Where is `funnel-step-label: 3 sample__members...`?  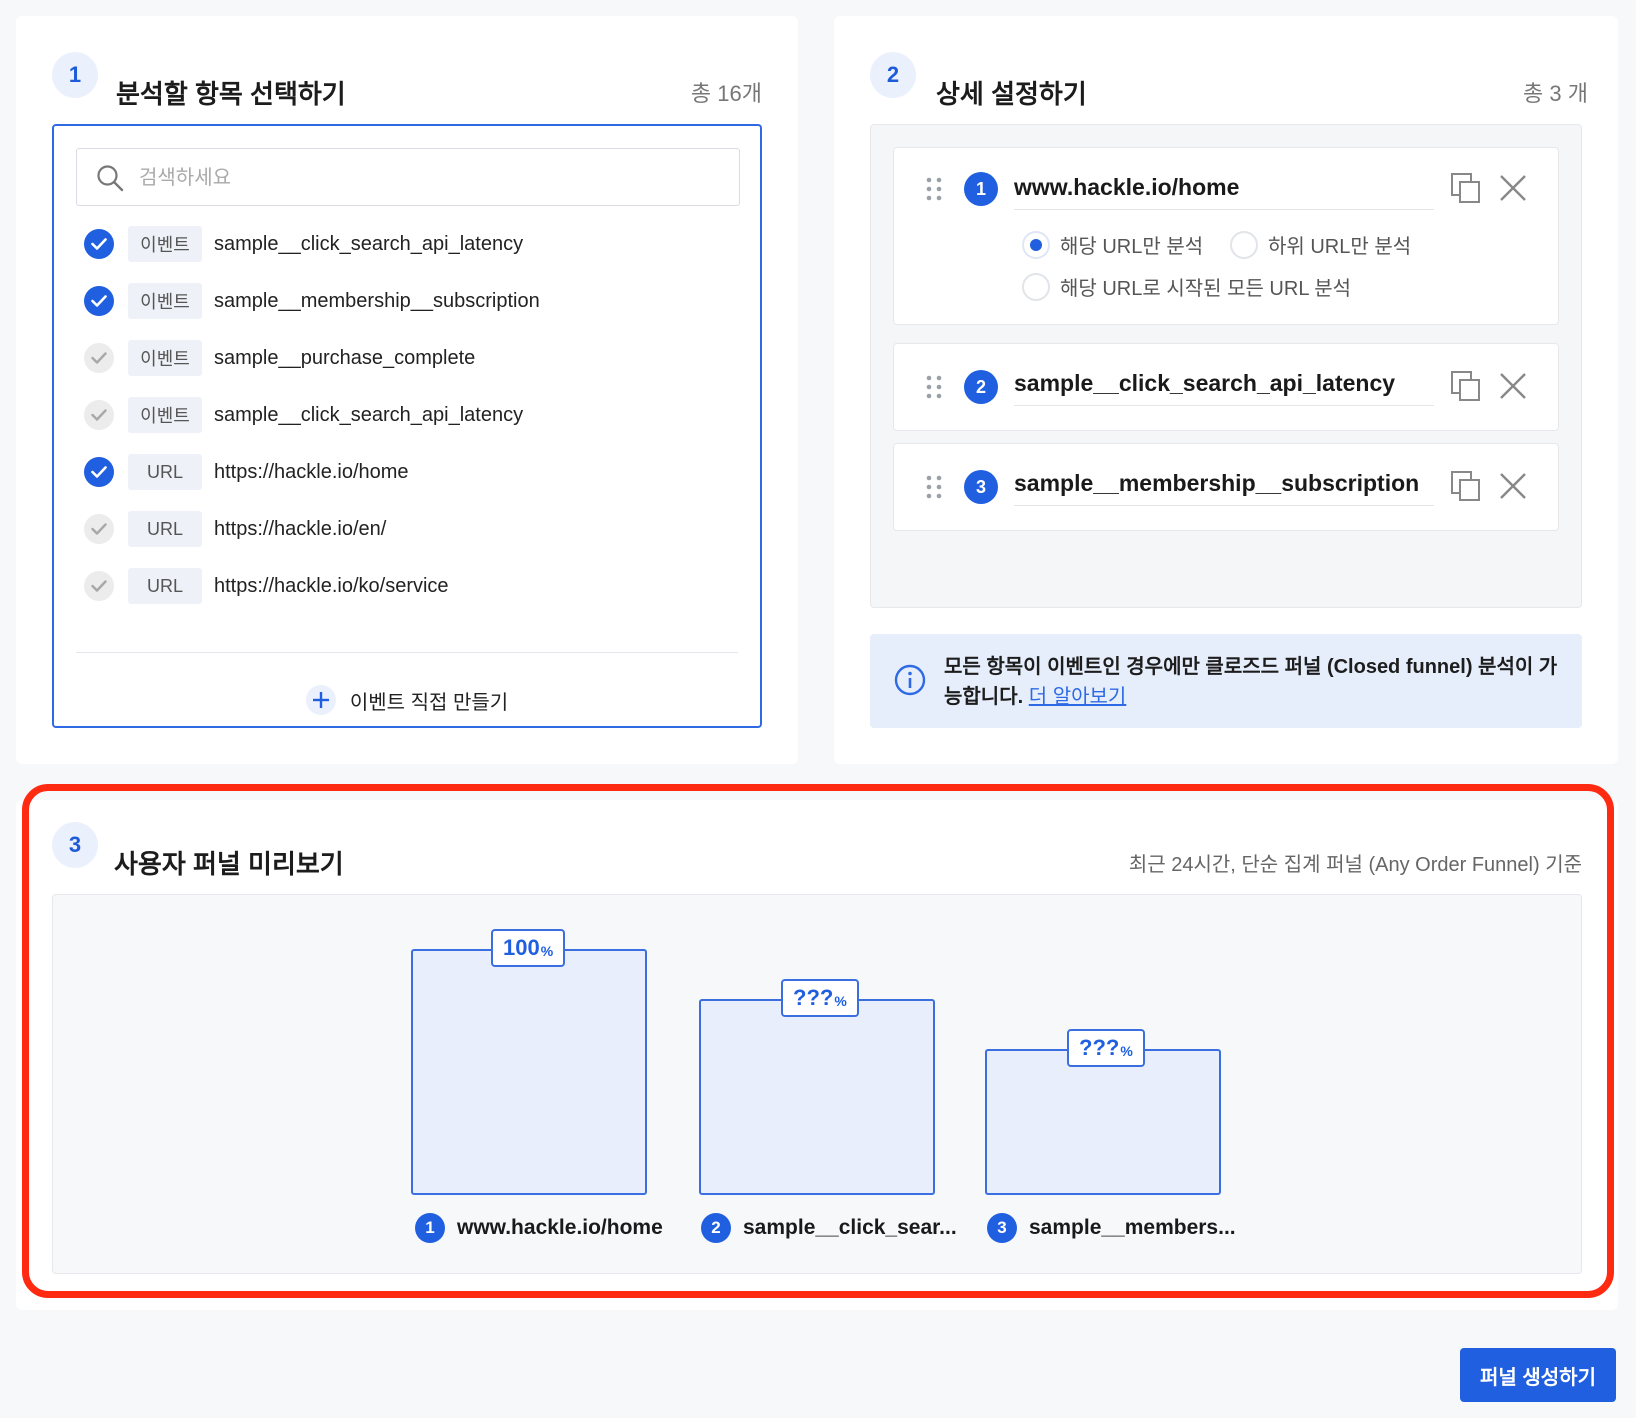
funnel-step-label: 3 sample__members... is located at coordinates (1111, 1228).